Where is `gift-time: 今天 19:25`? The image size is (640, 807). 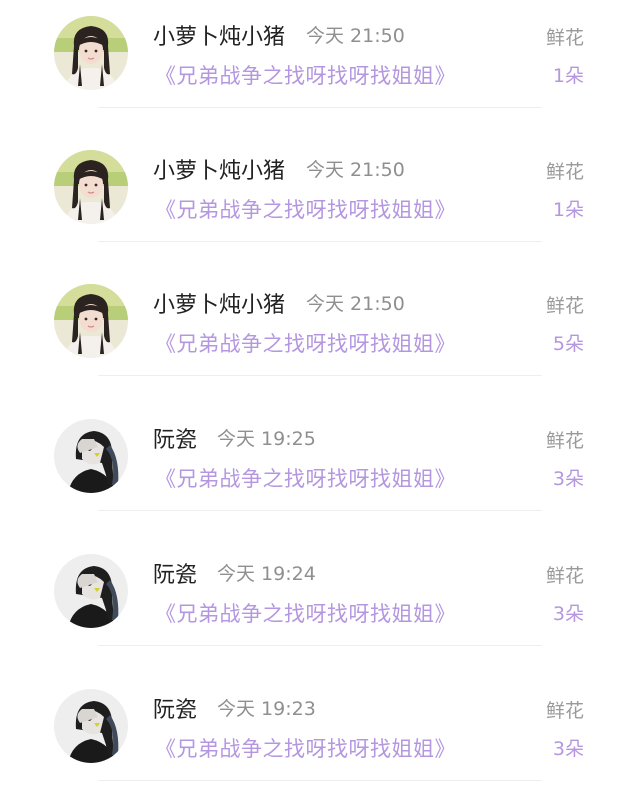
gift-time: 今天 19:25 is located at coordinates (266, 439).